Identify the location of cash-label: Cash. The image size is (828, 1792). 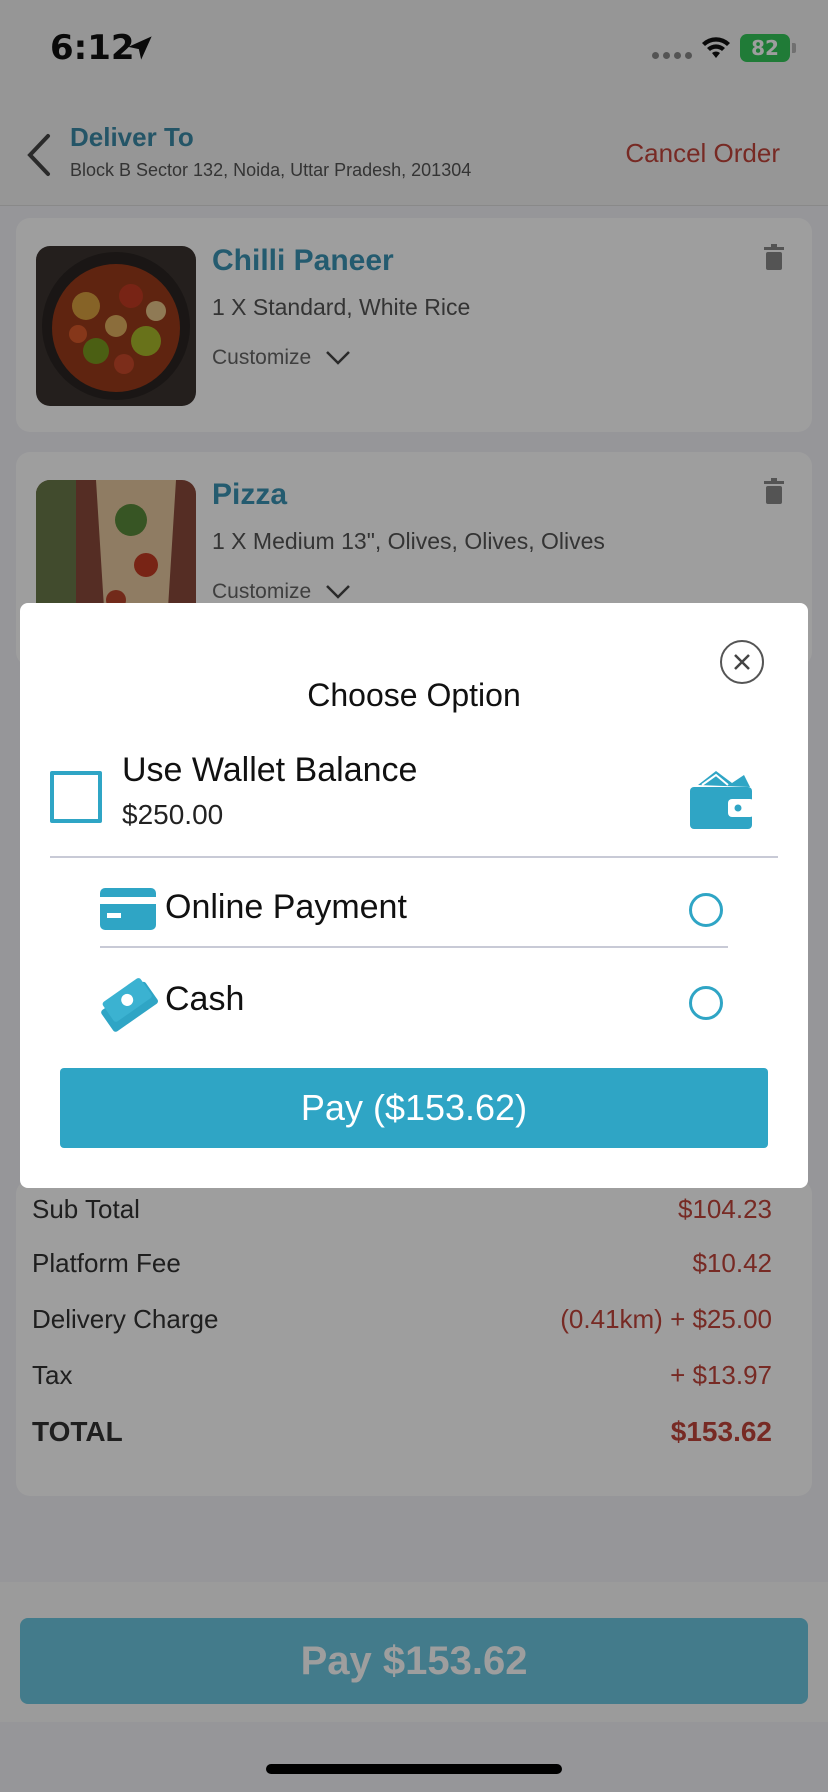
(205, 999).